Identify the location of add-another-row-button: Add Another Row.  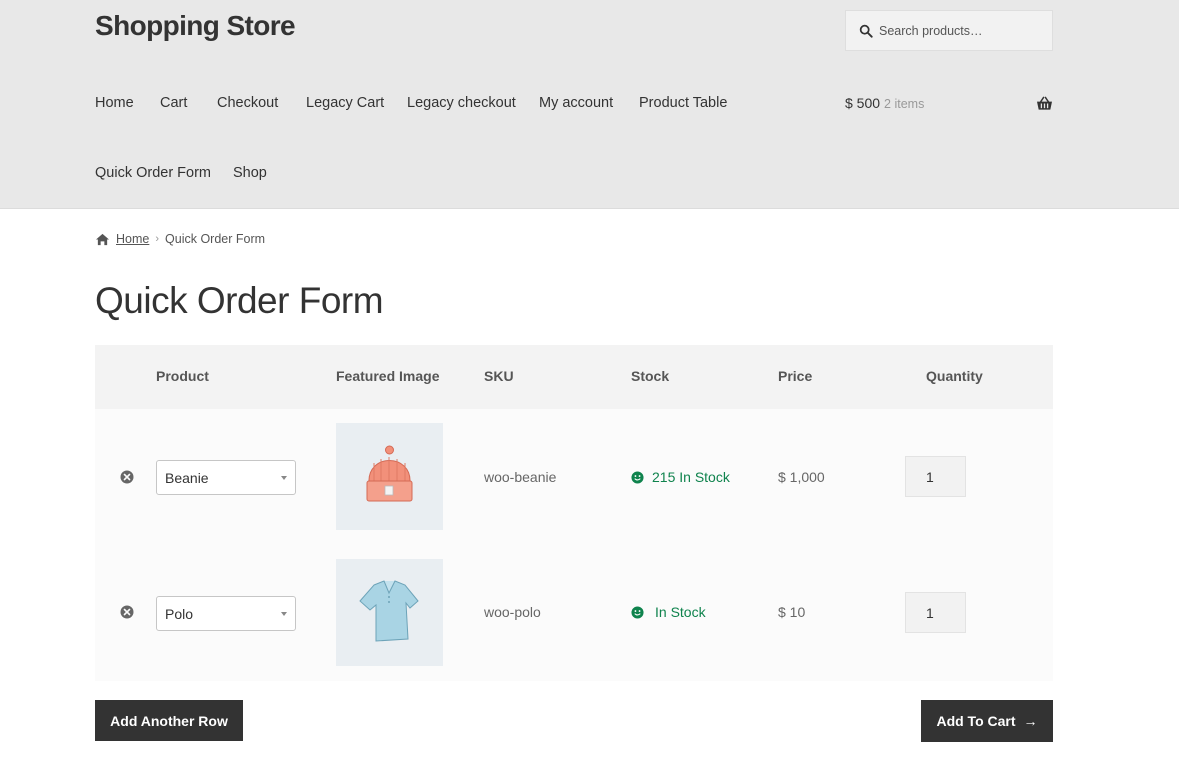
(169, 720).